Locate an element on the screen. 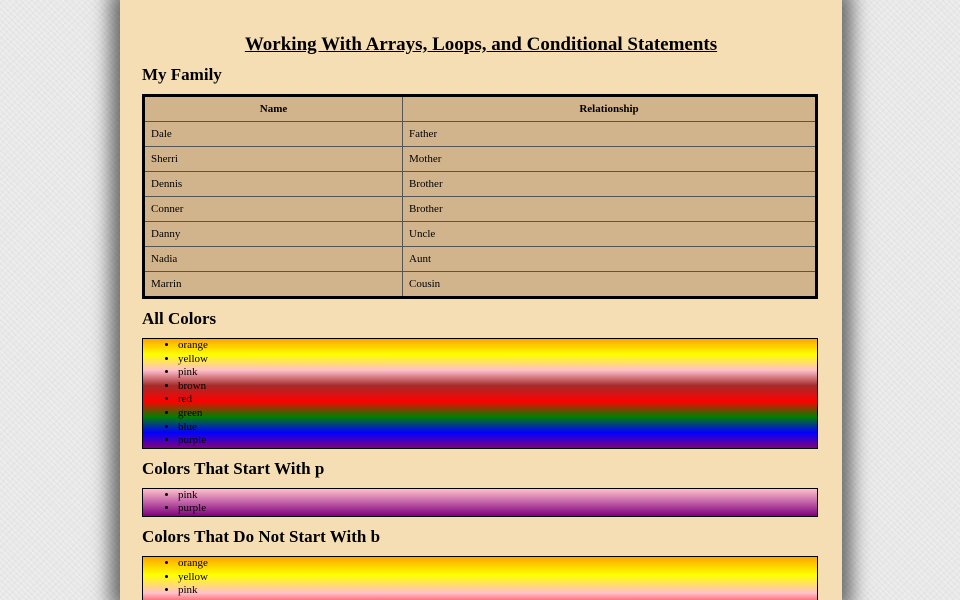 Image resolution: width=960 pixels, height=600 pixels. list-item: blue is located at coordinates (497, 428).